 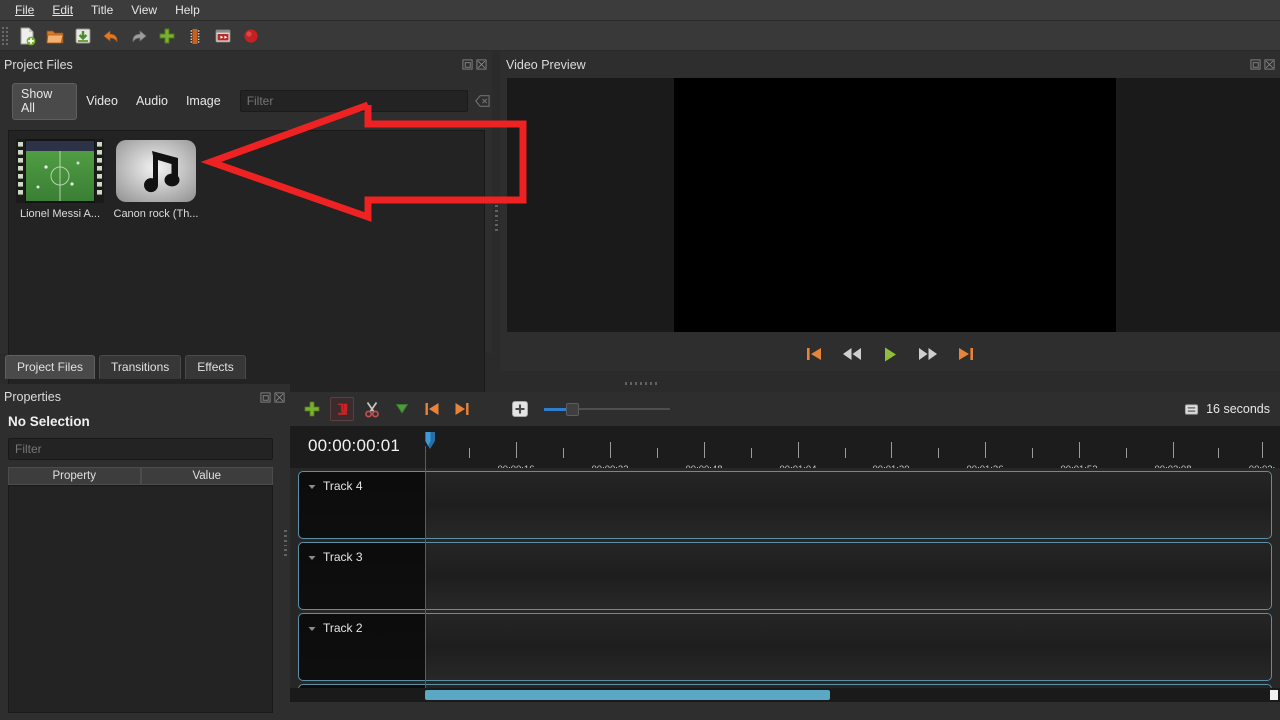 I want to click on tab-effects: Effects, so click(x=215, y=367).